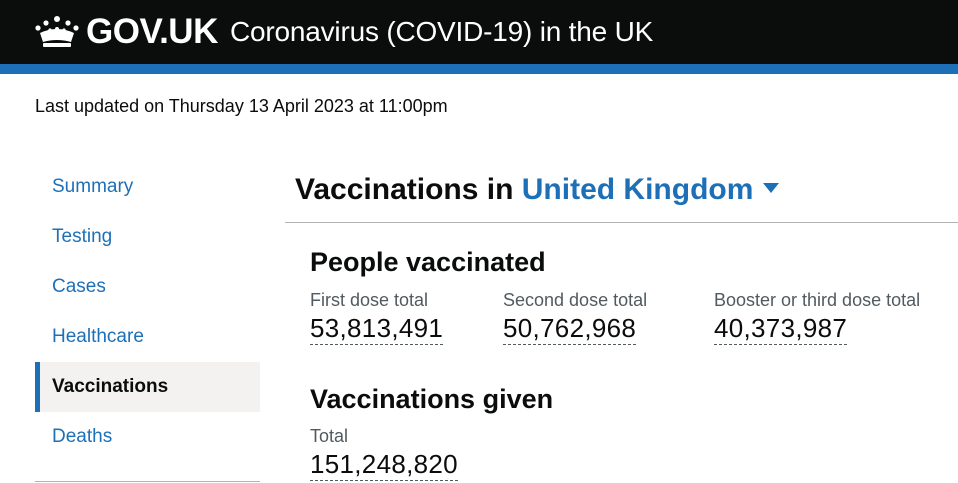 The width and height of the screenshot is (958, 483). What do you see at coordinates (147, 481) in the screenshot?
I see `nav-divider` at bounding box center [147, 481].